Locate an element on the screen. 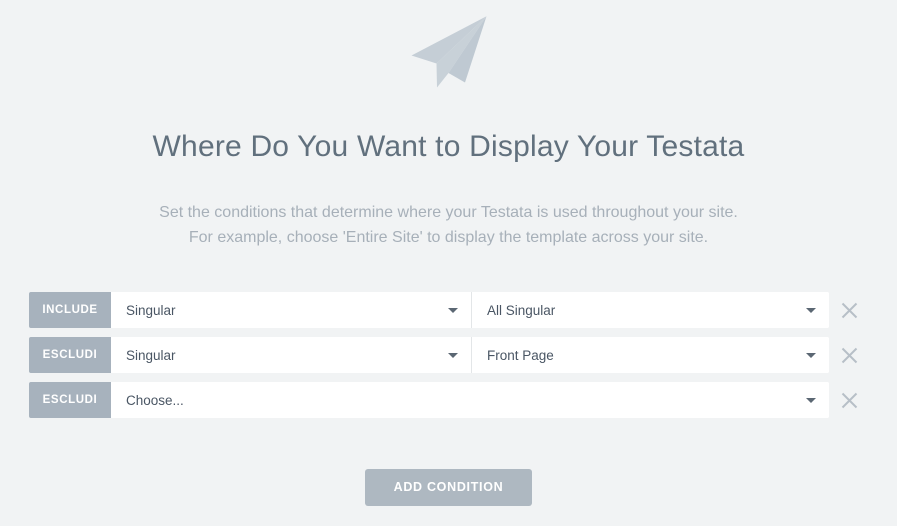 The width and height of the screenshot is (897, 526). paper-plane-icon is located at coordinates (448, 52).